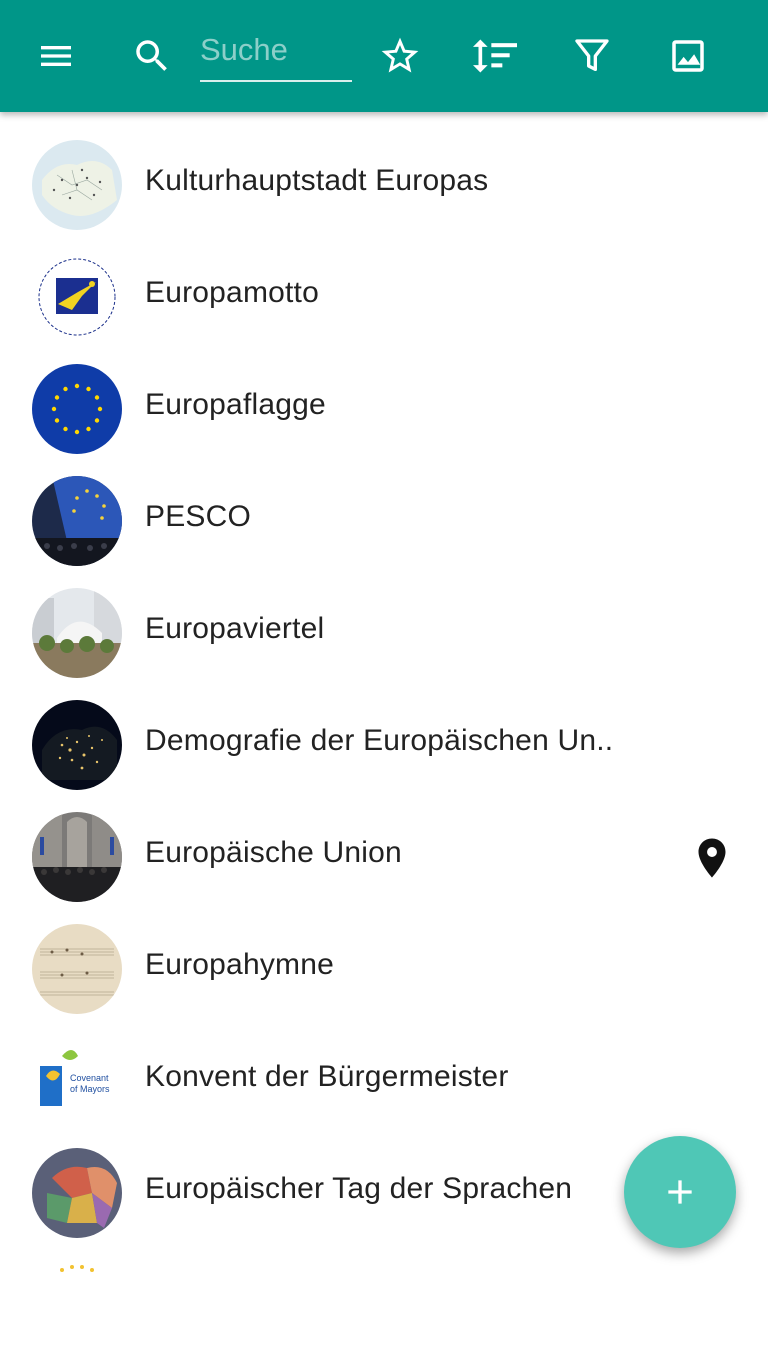 This screenshot has width=768, height=1350. Describe the element at coordinates (327, 1076) in the screenshot. I see `list-item-label: Konvent der Bürgermeister` at that location.